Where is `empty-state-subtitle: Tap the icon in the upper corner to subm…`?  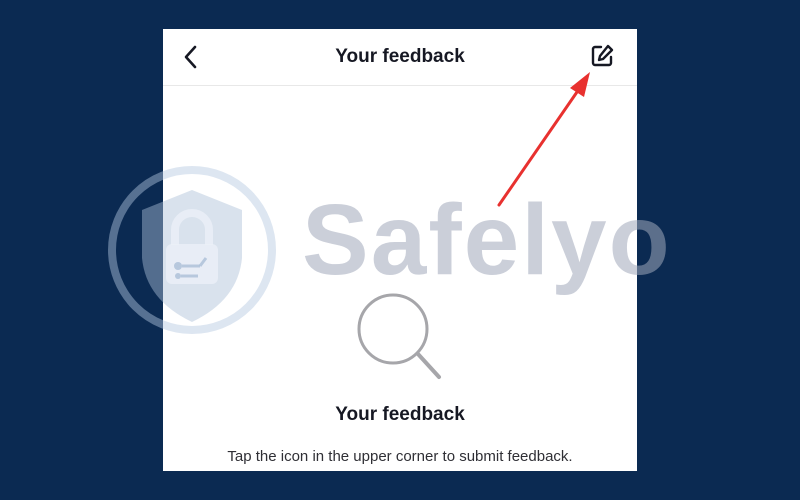
empty-state-subtitle: Tap the icon in the upper corner to subm… is located at coordinates (400, 456).